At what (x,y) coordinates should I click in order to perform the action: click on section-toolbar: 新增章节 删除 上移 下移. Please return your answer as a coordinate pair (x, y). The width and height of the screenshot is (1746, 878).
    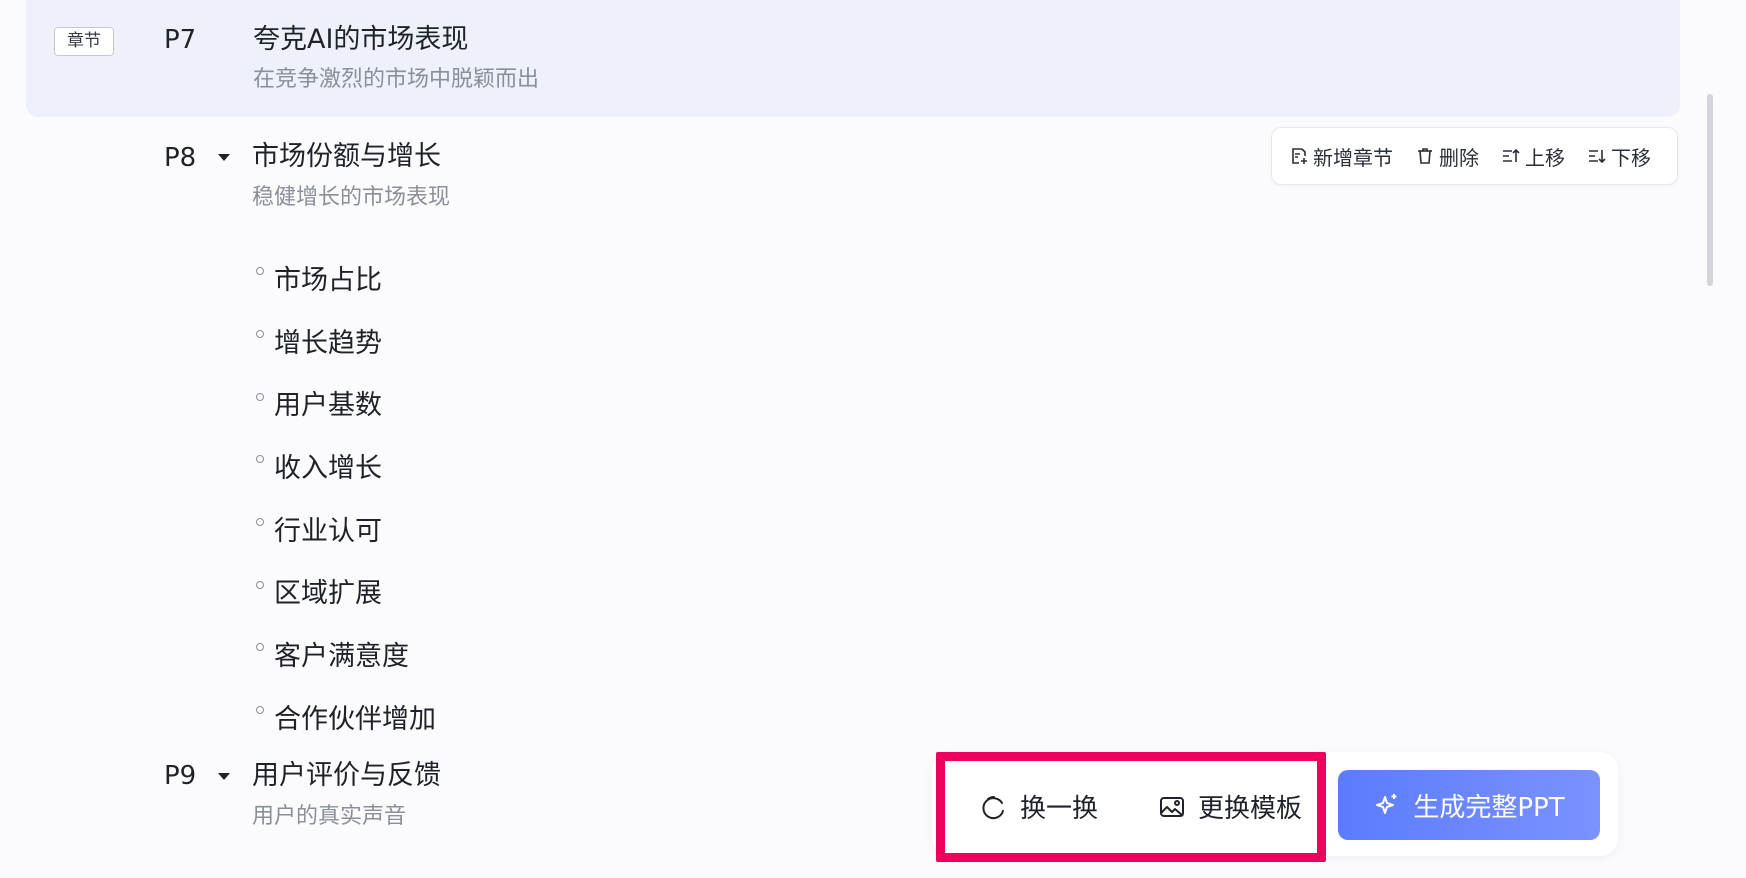
    Looking at the image, I should click on (1474, 156).